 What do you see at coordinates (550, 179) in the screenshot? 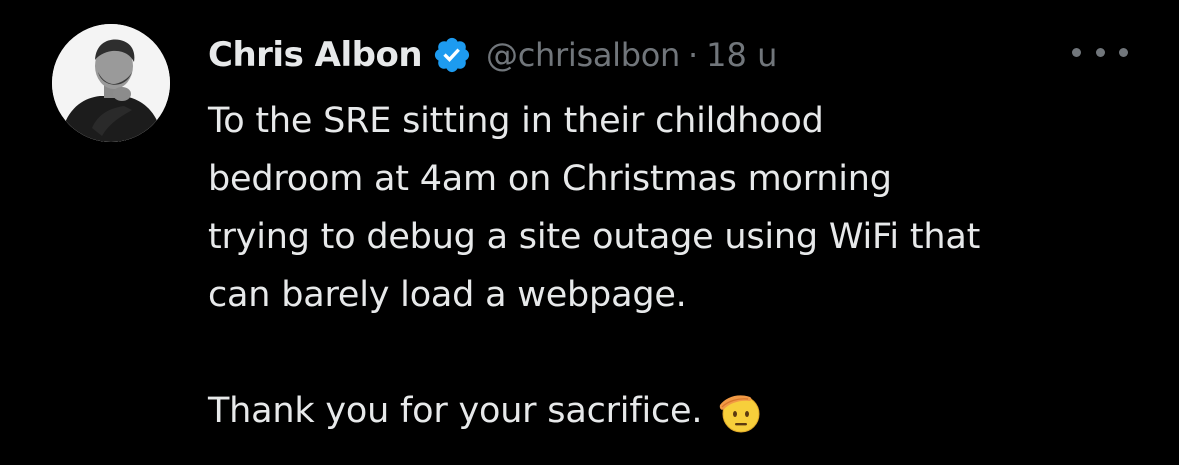
I see `tweet-text-line: bedroom at 4am on Christmas morning` at bounding box center [550, 179].